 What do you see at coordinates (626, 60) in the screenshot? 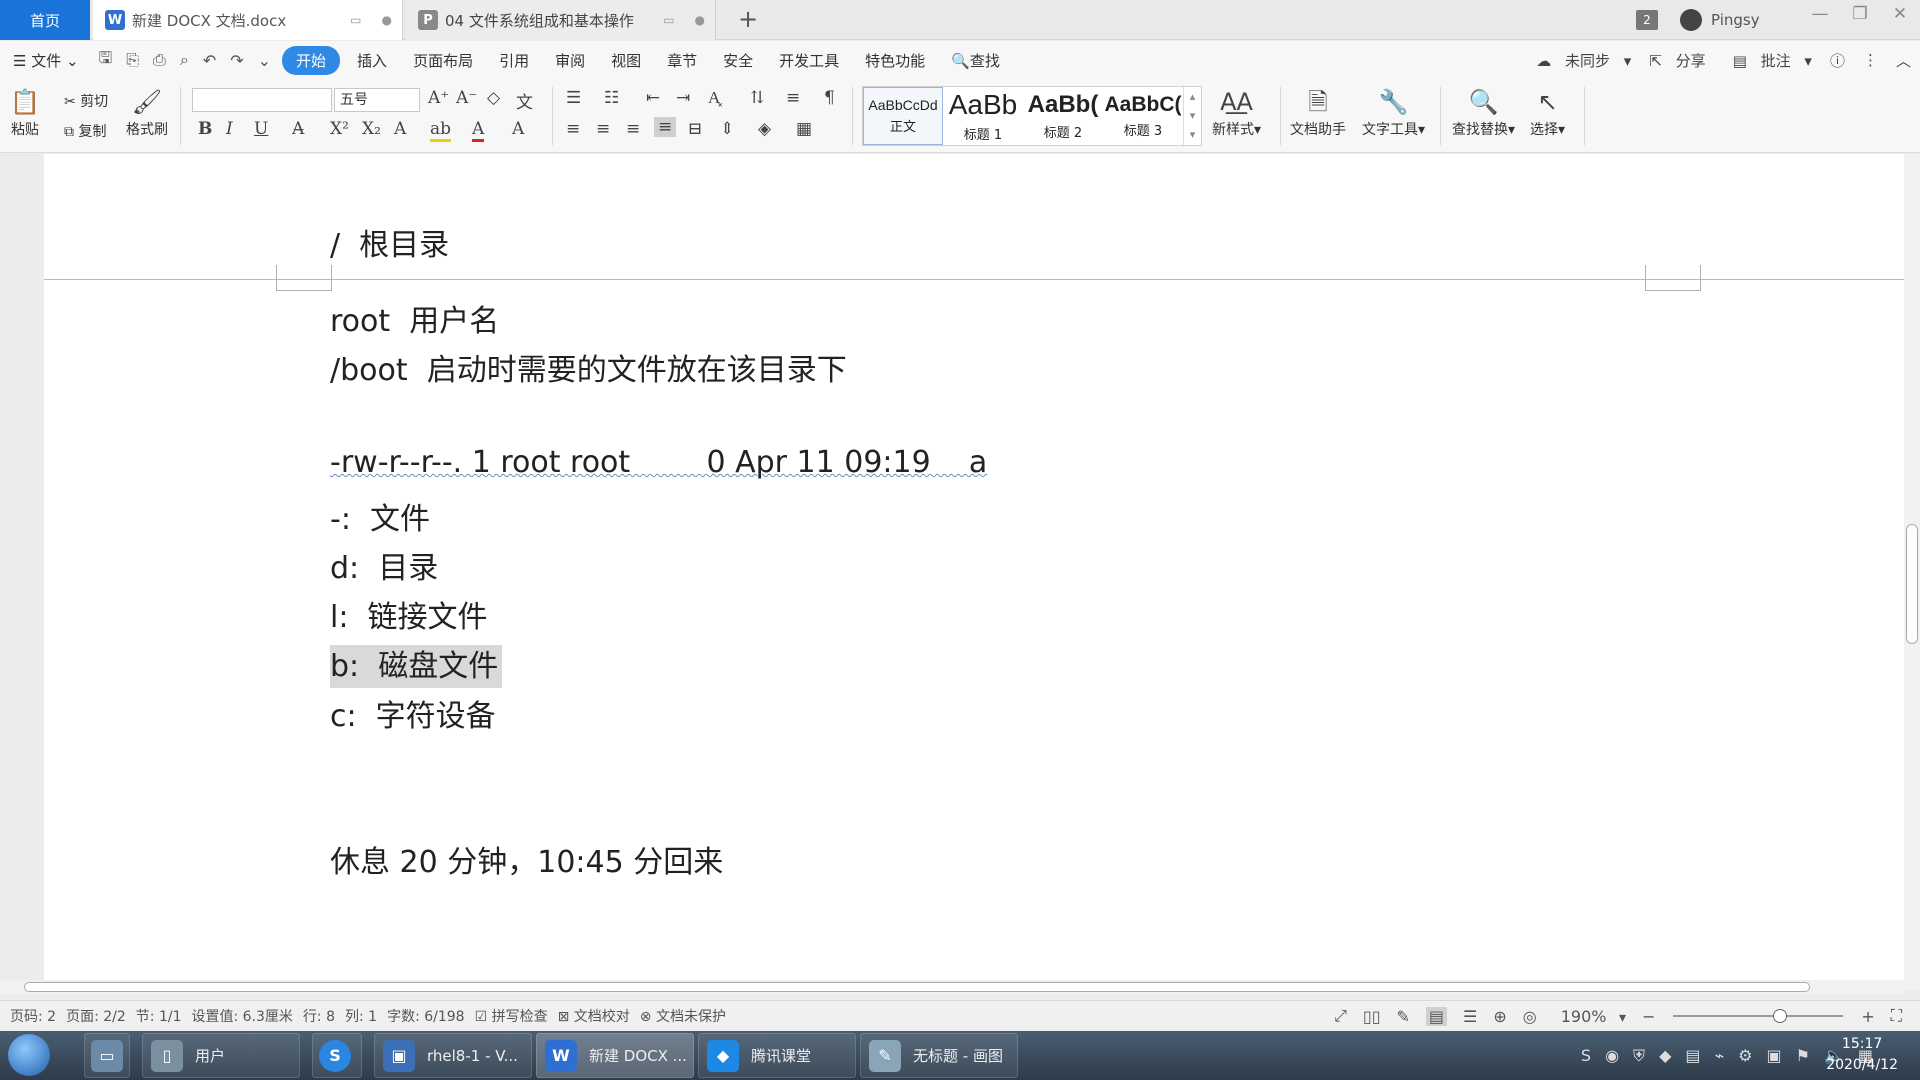
I see `menu-view: 视图` at bounding box center [626, 60].